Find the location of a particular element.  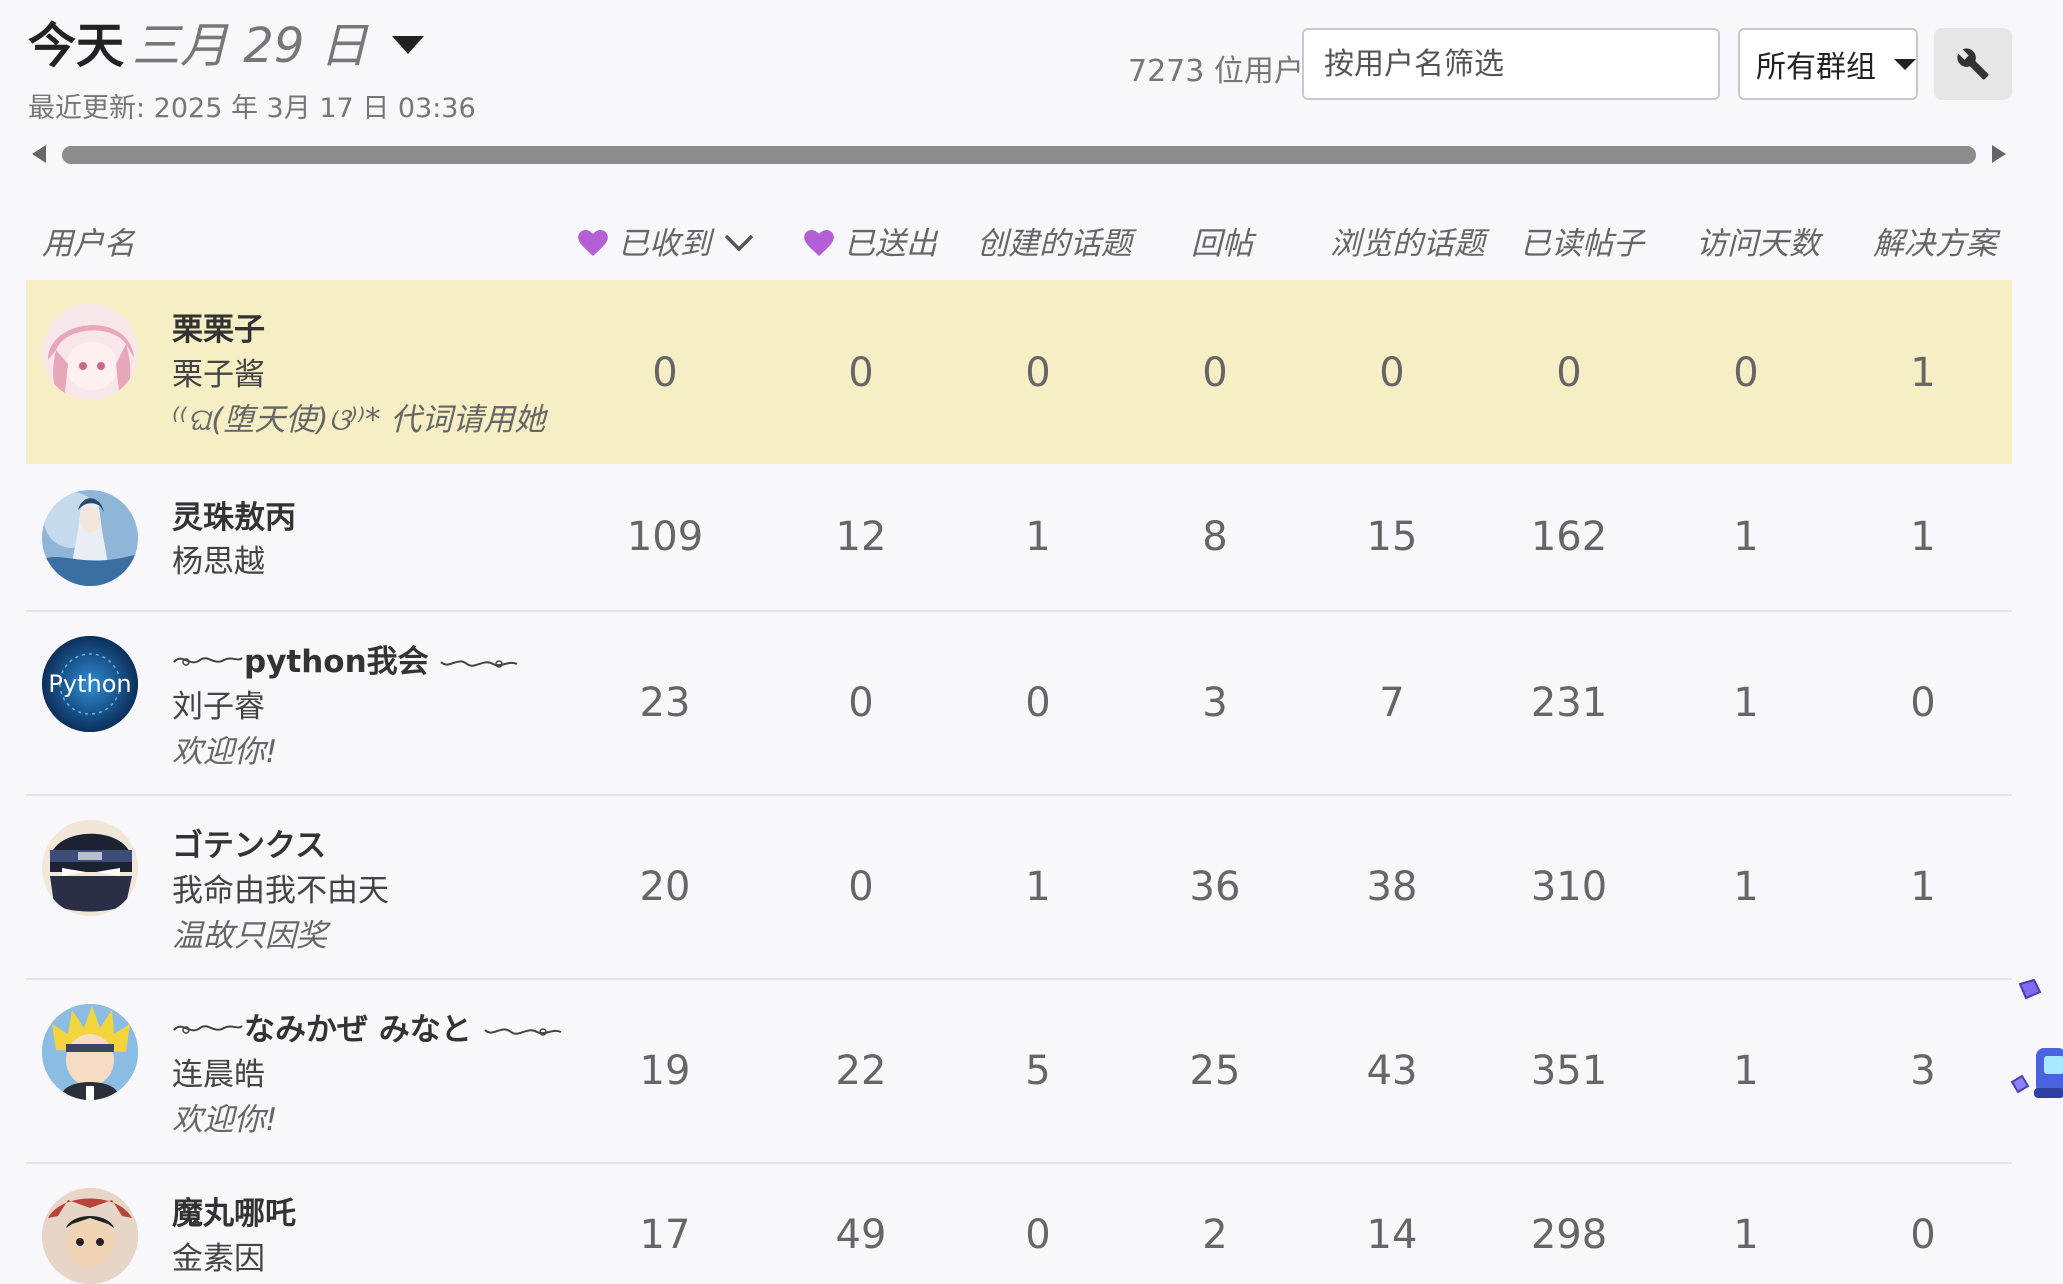

last-updated: 最近更新: 2025 年 3月 17 日 03:36 is located at coordinates (252, 108).